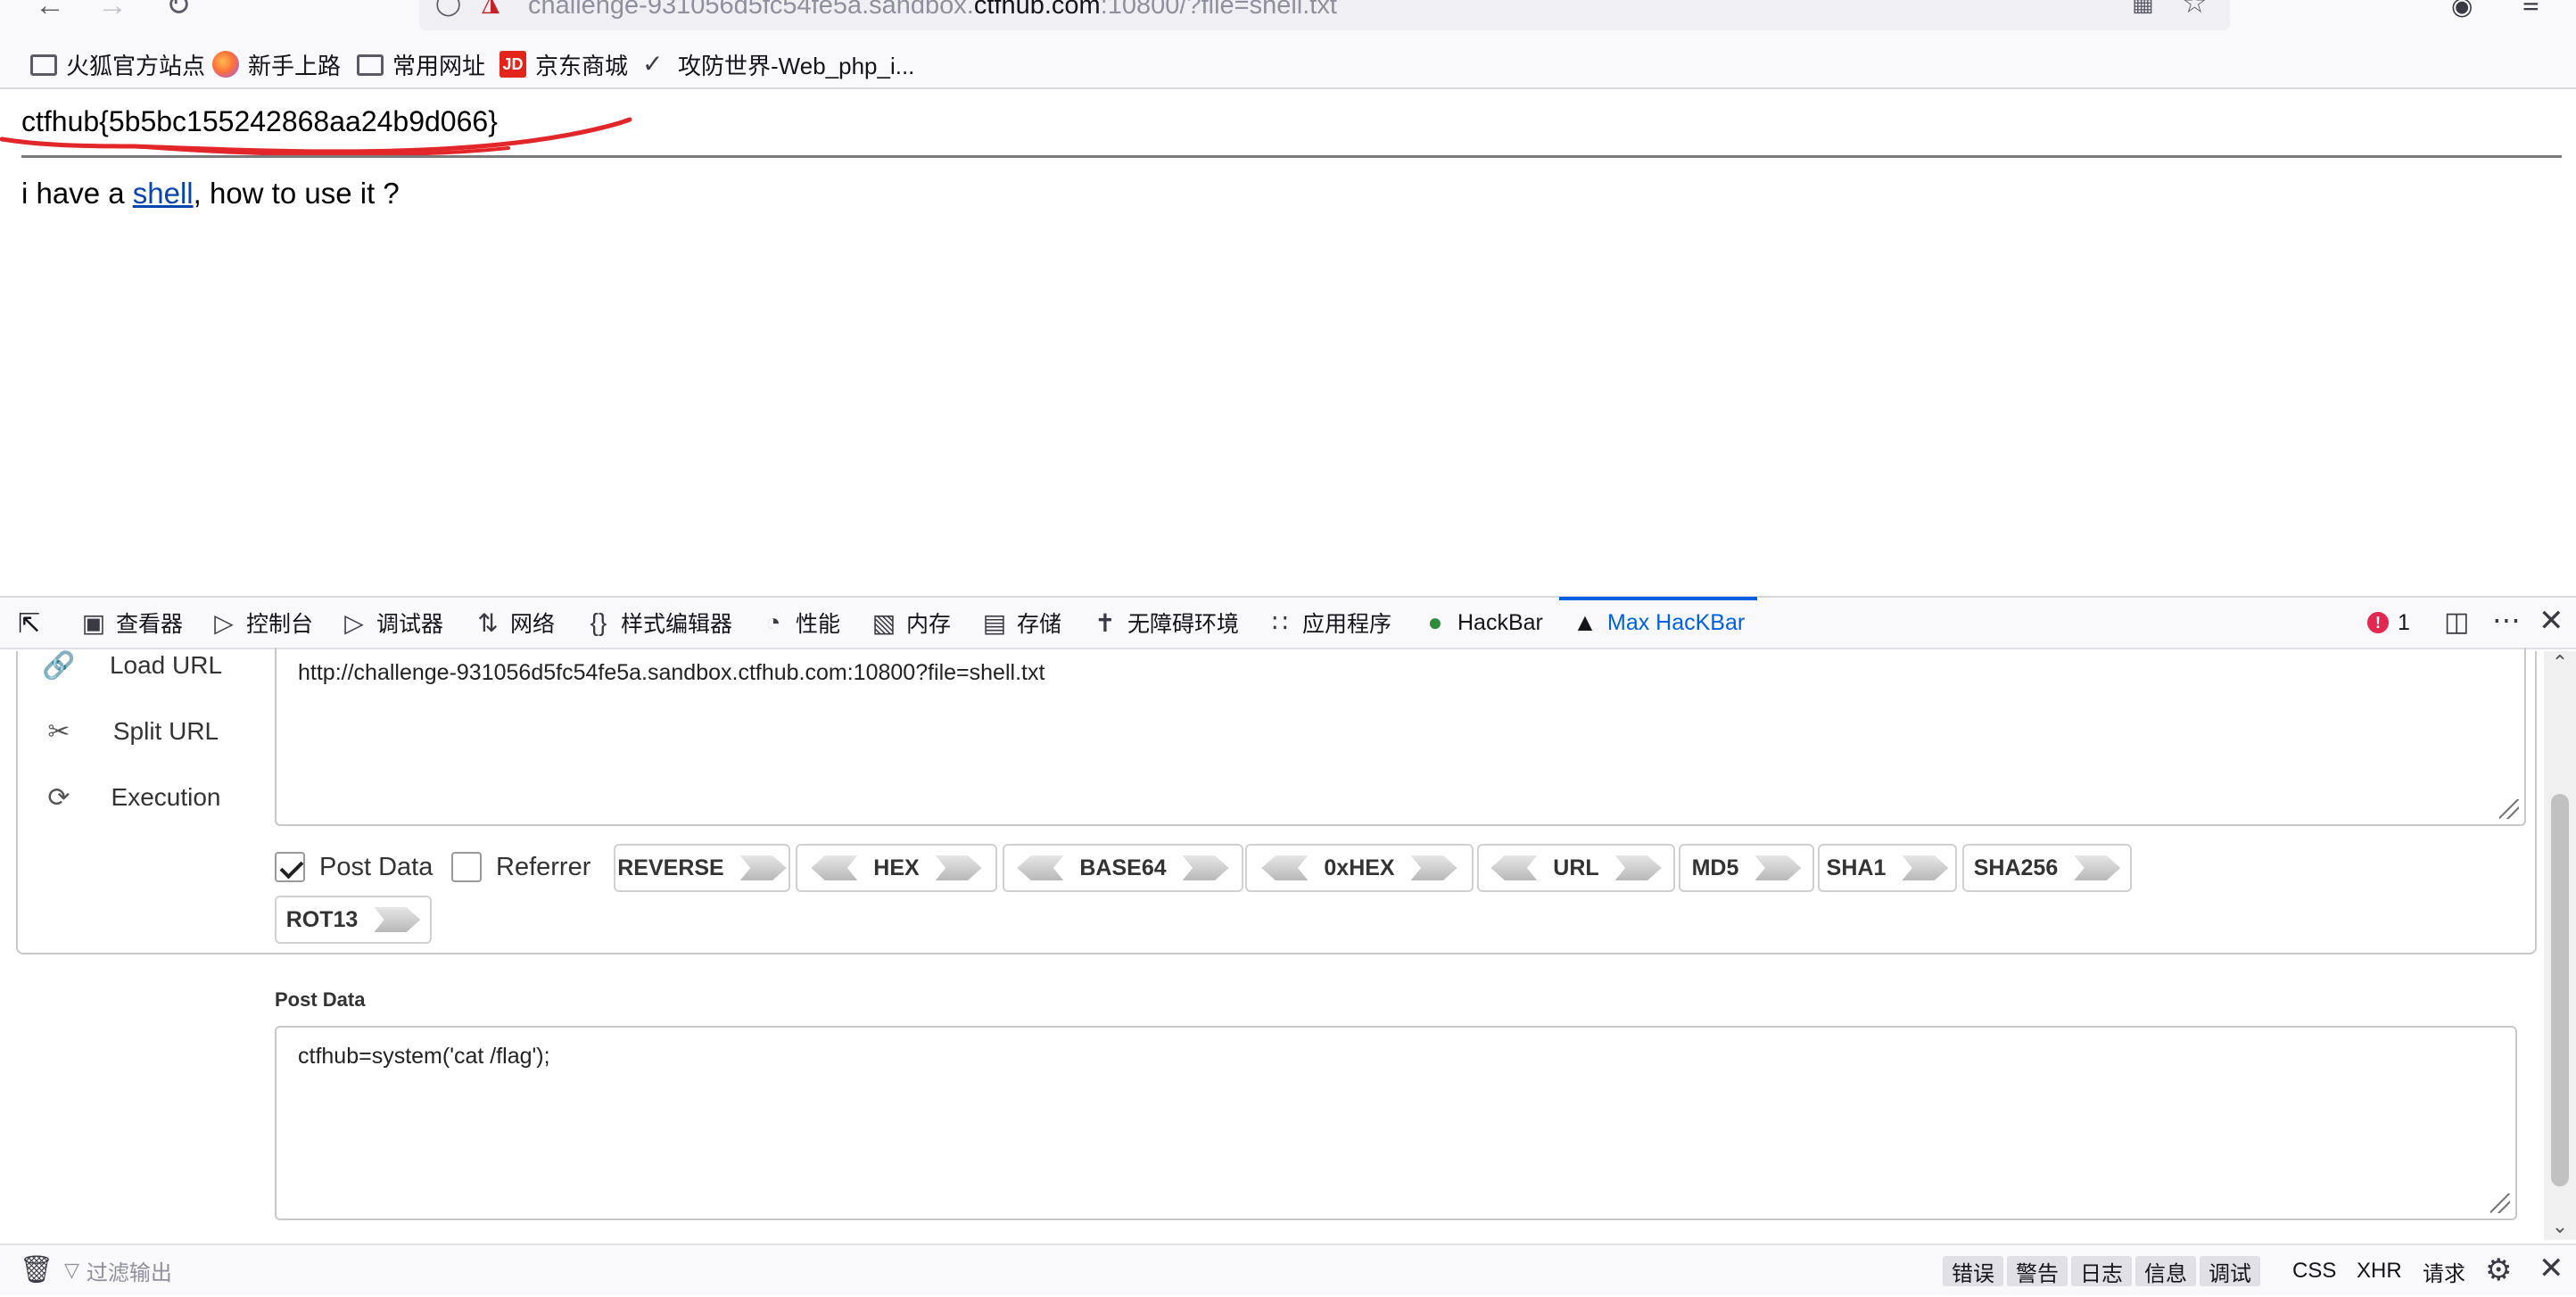 The image size is (2576, 1297). Describe the element at coordinates (2552, 1268) in the screenshot. I see `close-console-icon: ✕` at that location.